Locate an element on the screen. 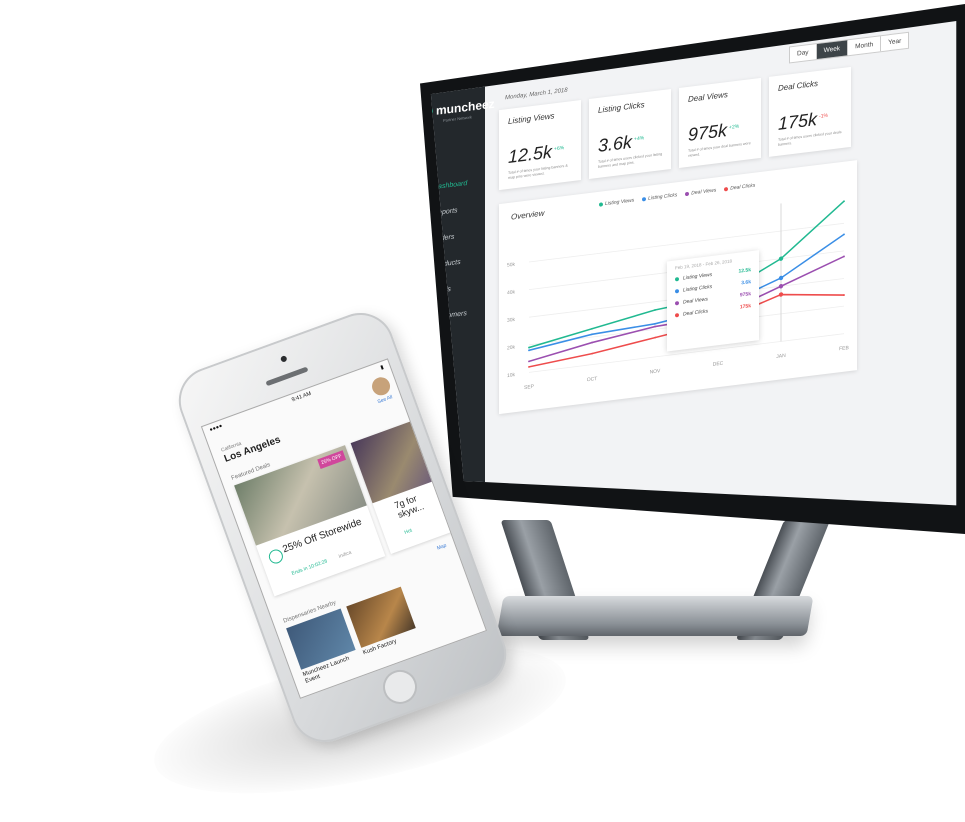  legend-label: Listing Clicks is located at coordinates (662, 197).